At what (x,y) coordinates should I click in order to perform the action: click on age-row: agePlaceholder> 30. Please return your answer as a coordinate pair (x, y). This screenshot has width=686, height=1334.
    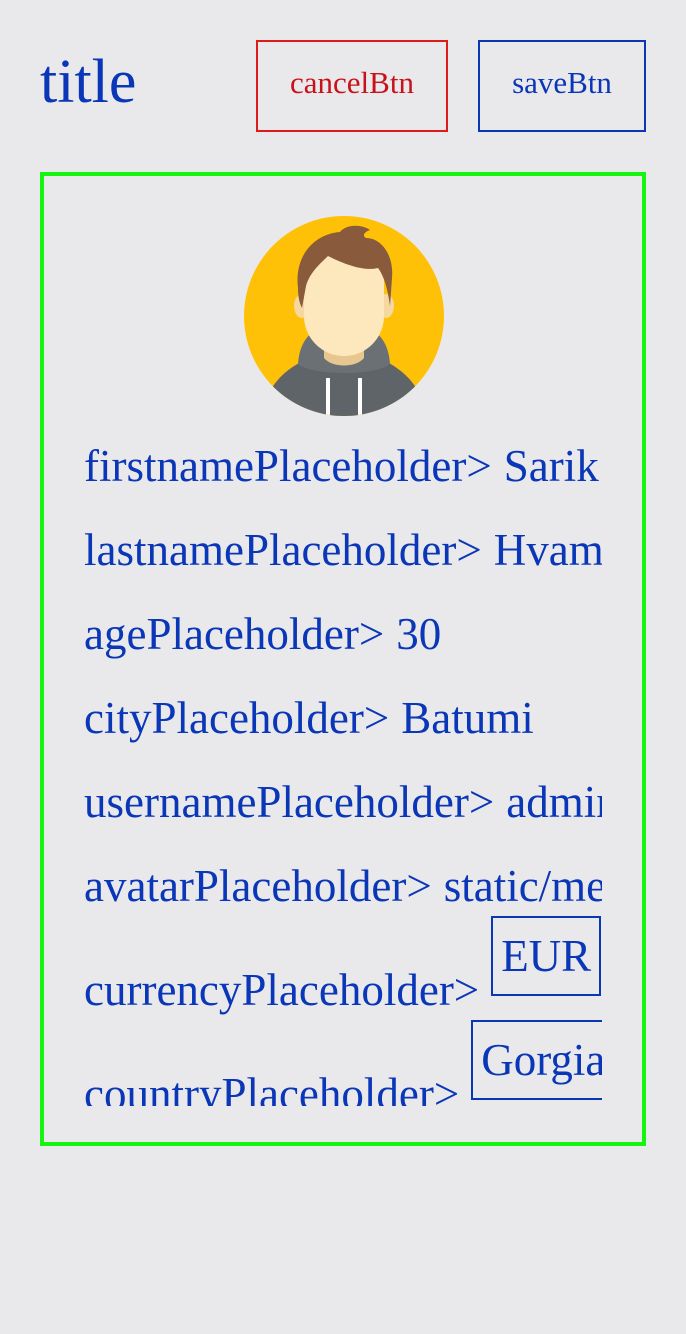
    Looking at the image, I should click on (262, 634).